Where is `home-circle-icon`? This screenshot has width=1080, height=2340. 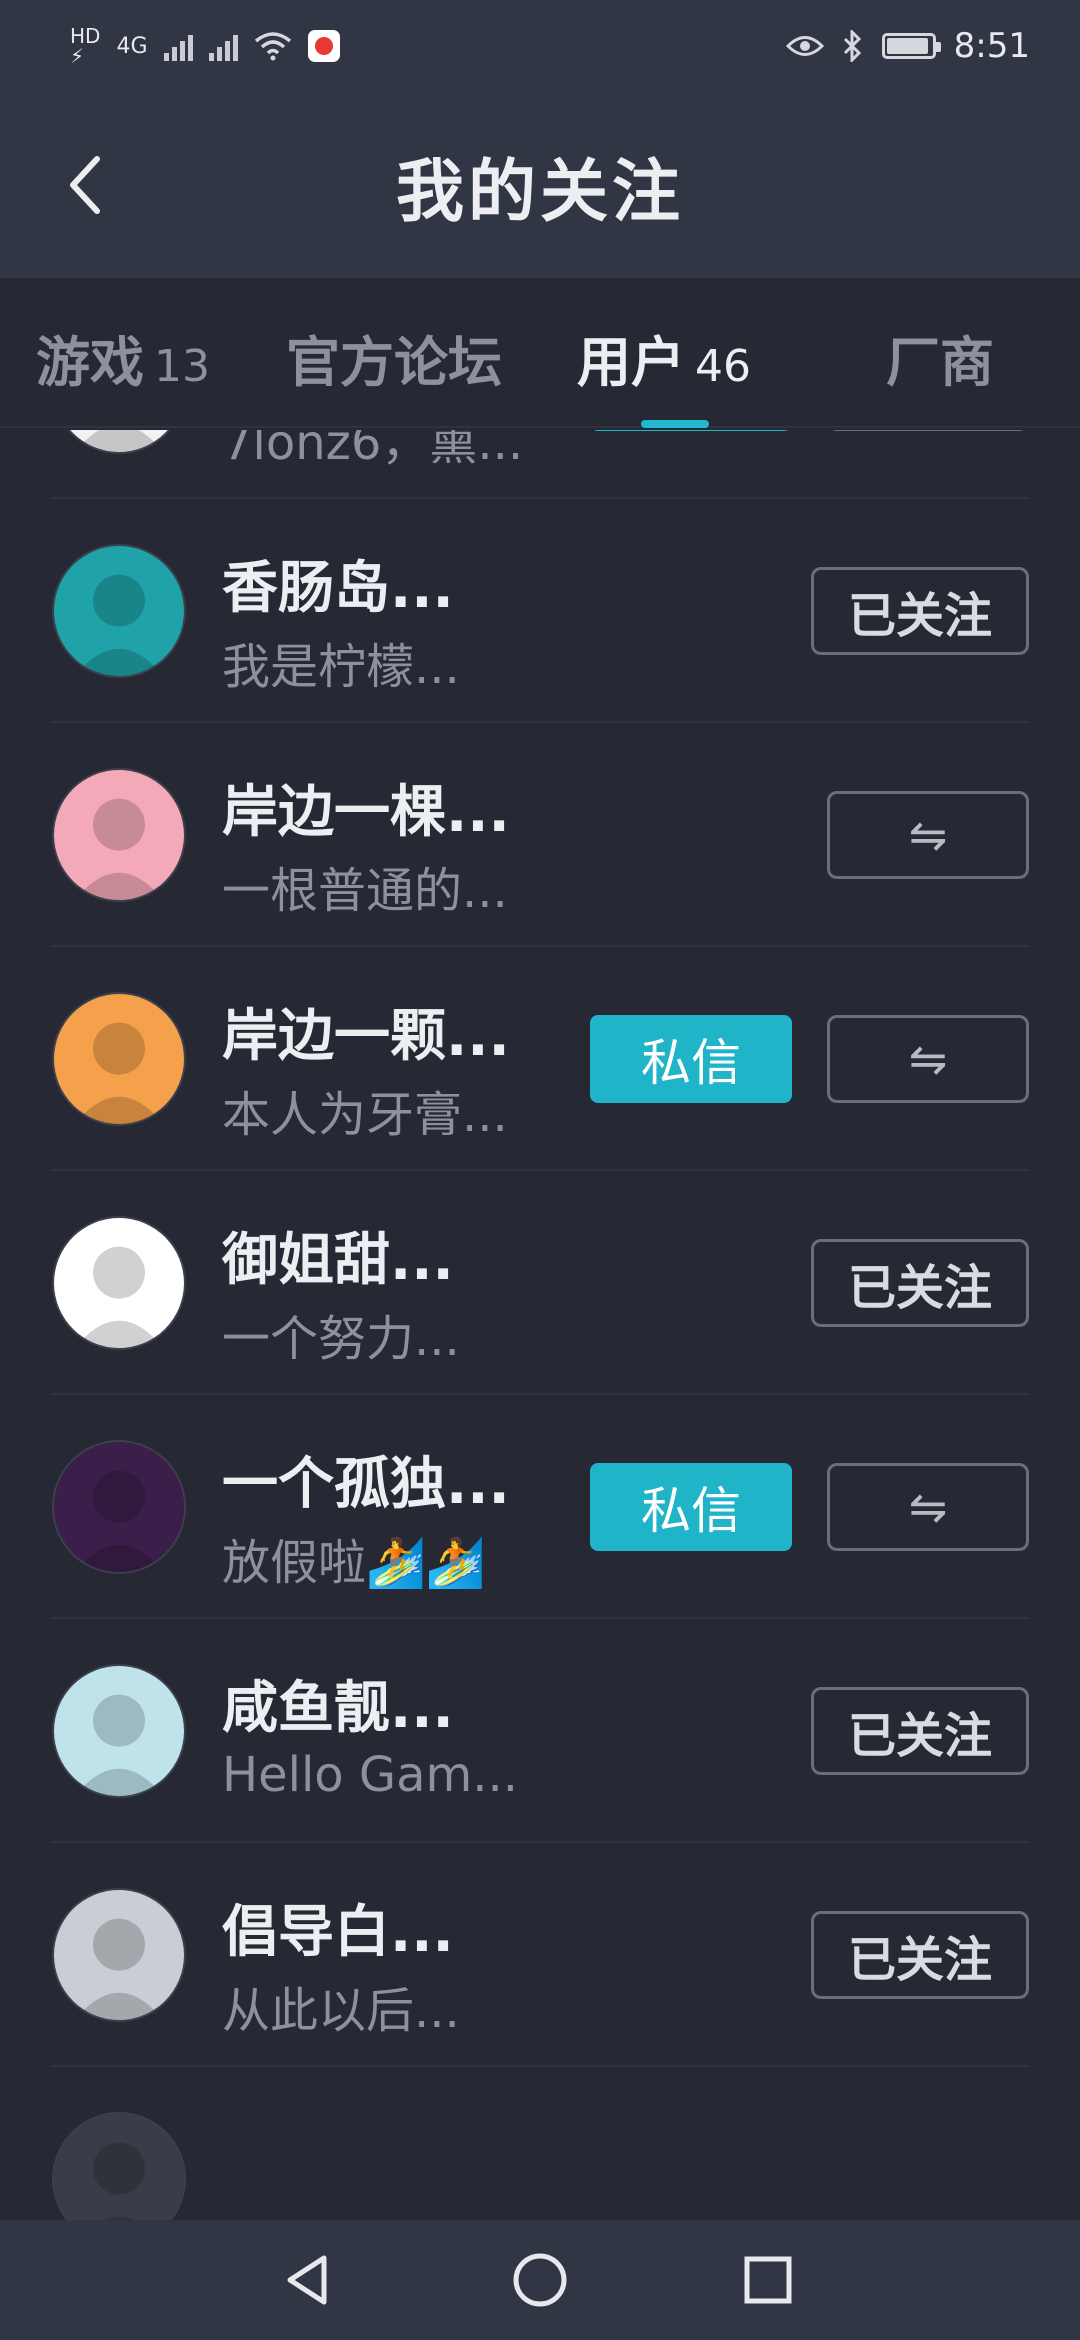 home-circle-icon is located at coordinates (540, 2280).